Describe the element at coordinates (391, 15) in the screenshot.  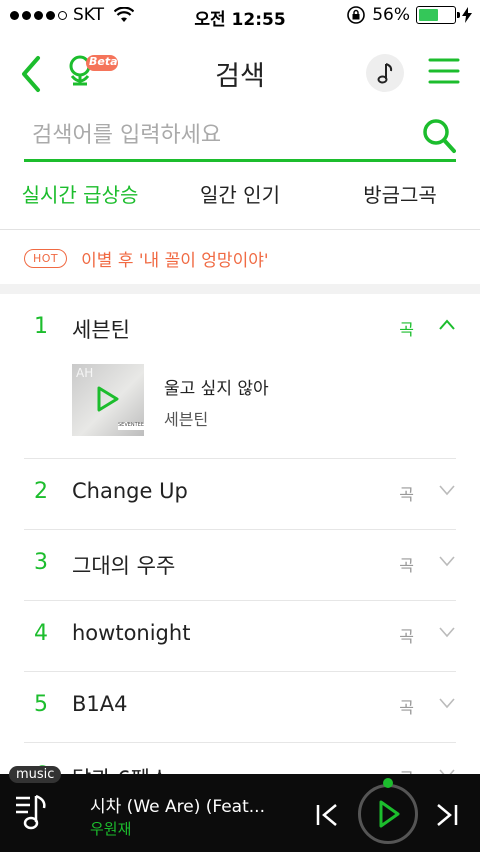
I see `battery-percent: 56%` at that location.